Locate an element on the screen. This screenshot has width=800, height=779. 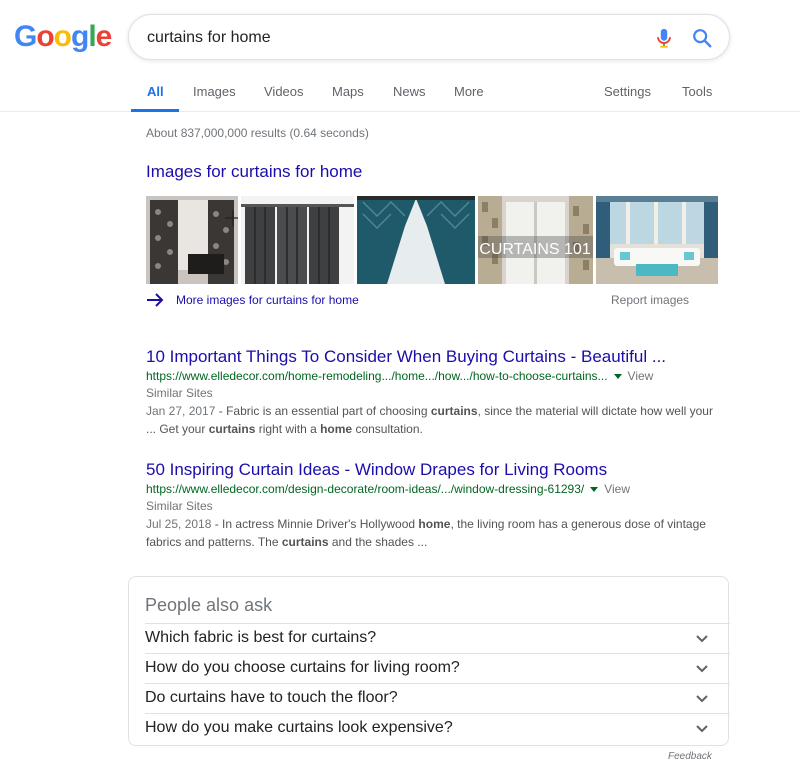
search-icon is located at coordinates (702, 38).